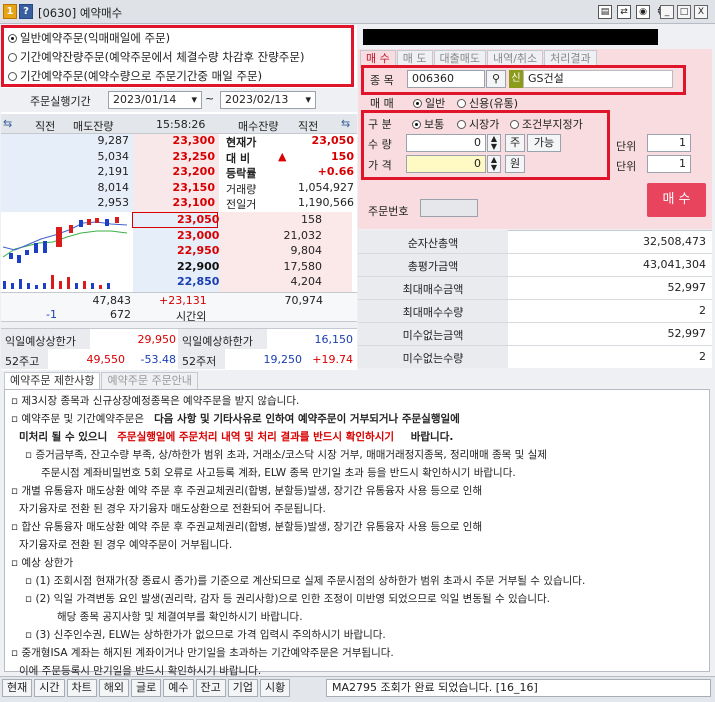 The image size is (715, 702). I want to click on info-prev-volume: 전일거 1,190,566, so click(290, 203).